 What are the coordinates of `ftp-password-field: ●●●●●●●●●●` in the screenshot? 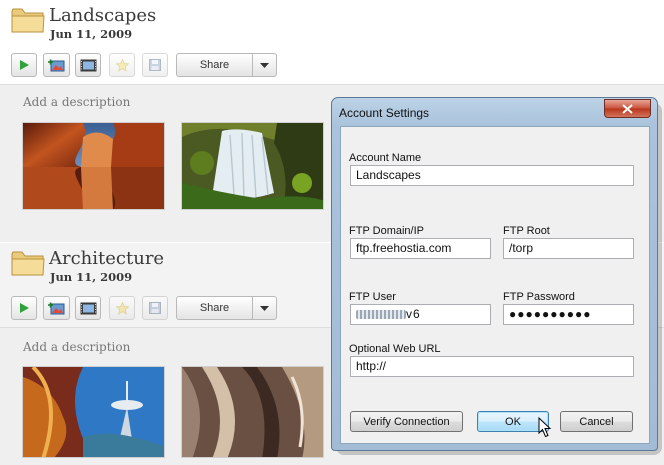 It's located at (568, 314).